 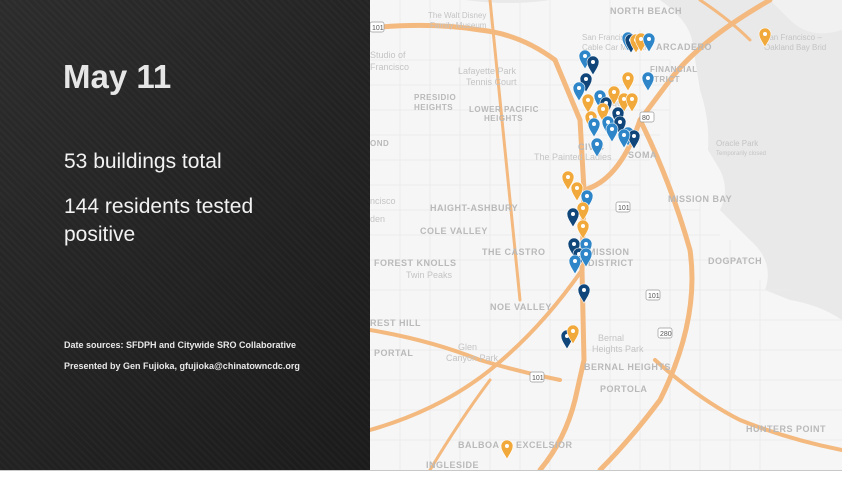 I want to click on shield-101a: 101, so click(x=378, y=28).